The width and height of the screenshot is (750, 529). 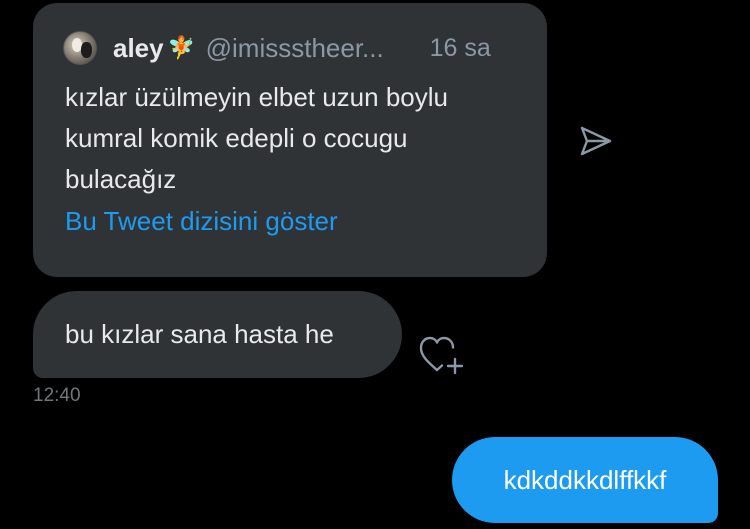 I want to click on share-tweet-button, so click(x=596, y=141).